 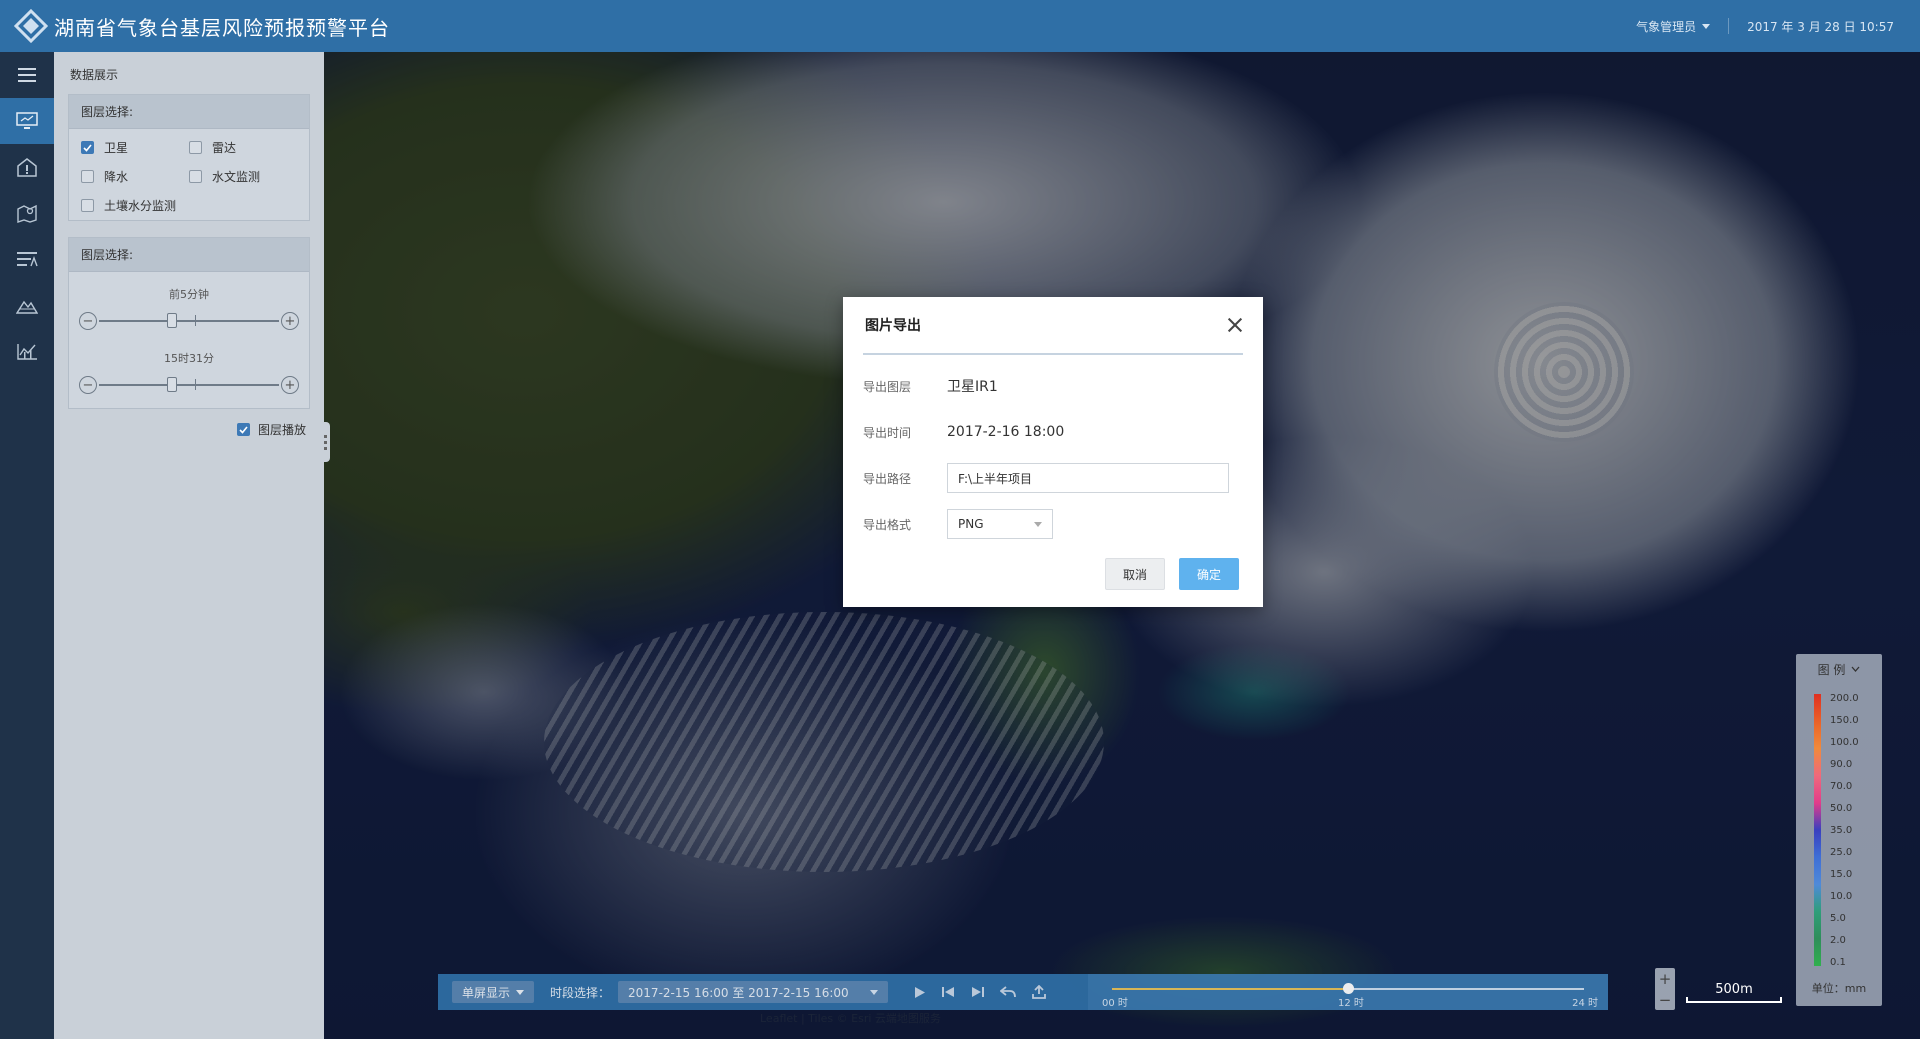 What do you see at coordinates (887, 524) in the screenshot?
I see `export-format-label: 导出格式` at bounding box center [887, 524].